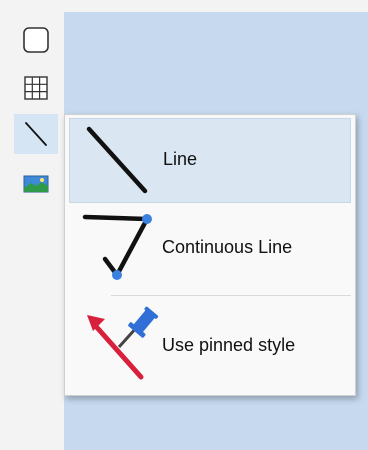 This screenshot has height=450, width=368. I want to click on image-tool-button, so click(36, 184).